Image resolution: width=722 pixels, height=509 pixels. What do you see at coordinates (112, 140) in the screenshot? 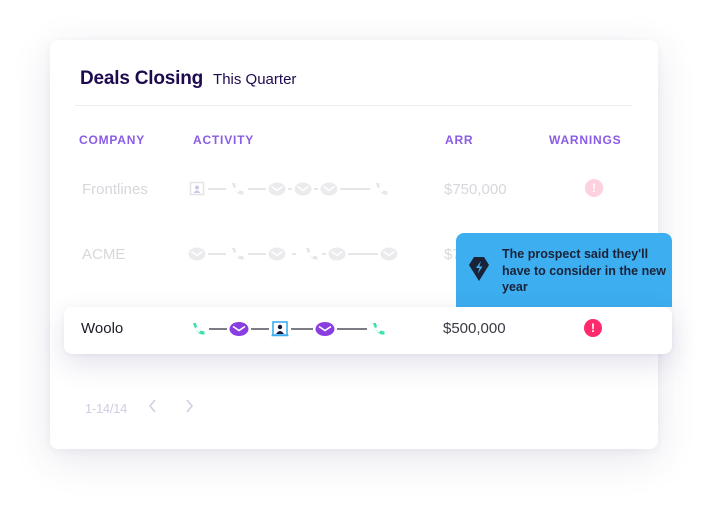
I see `column-header-company: COMPANY` at bounding box center [112, 140].